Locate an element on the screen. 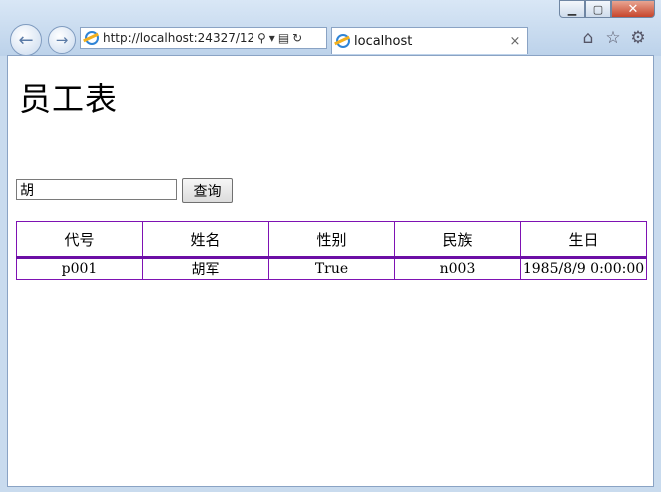  cell-code: p001 is located at coordinates (79, 268).